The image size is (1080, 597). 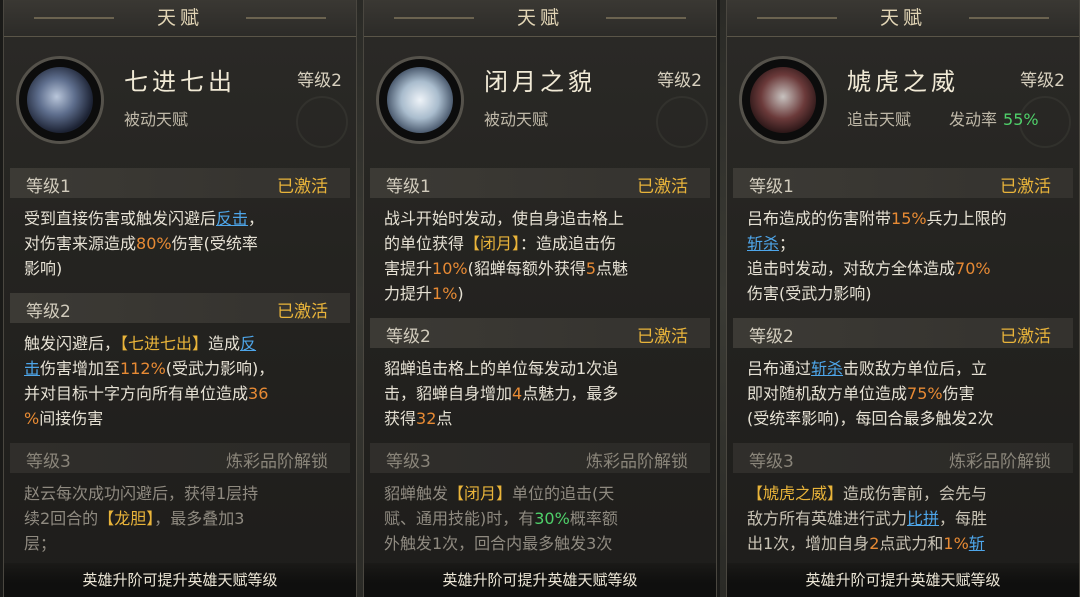 I want to click on talent-name: 闭月之貌, so click(x=540, y=82).